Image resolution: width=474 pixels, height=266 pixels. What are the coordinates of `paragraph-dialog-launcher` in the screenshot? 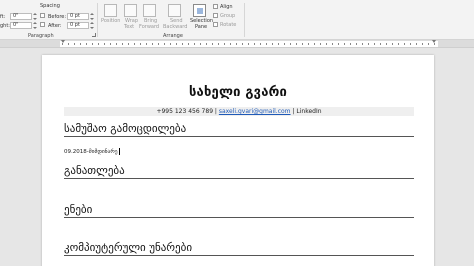 It's located at (94, 35).